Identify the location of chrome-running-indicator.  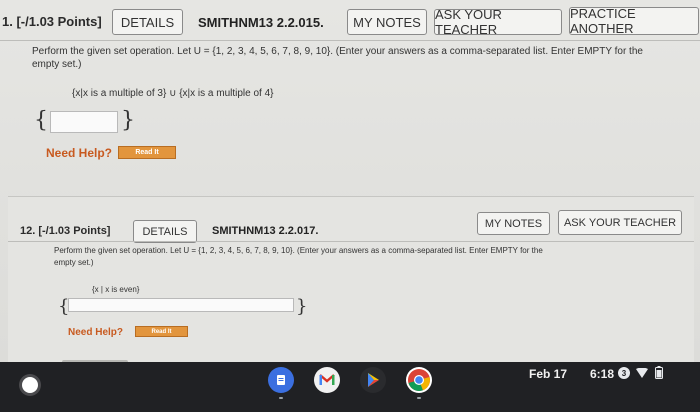
(419, 398).